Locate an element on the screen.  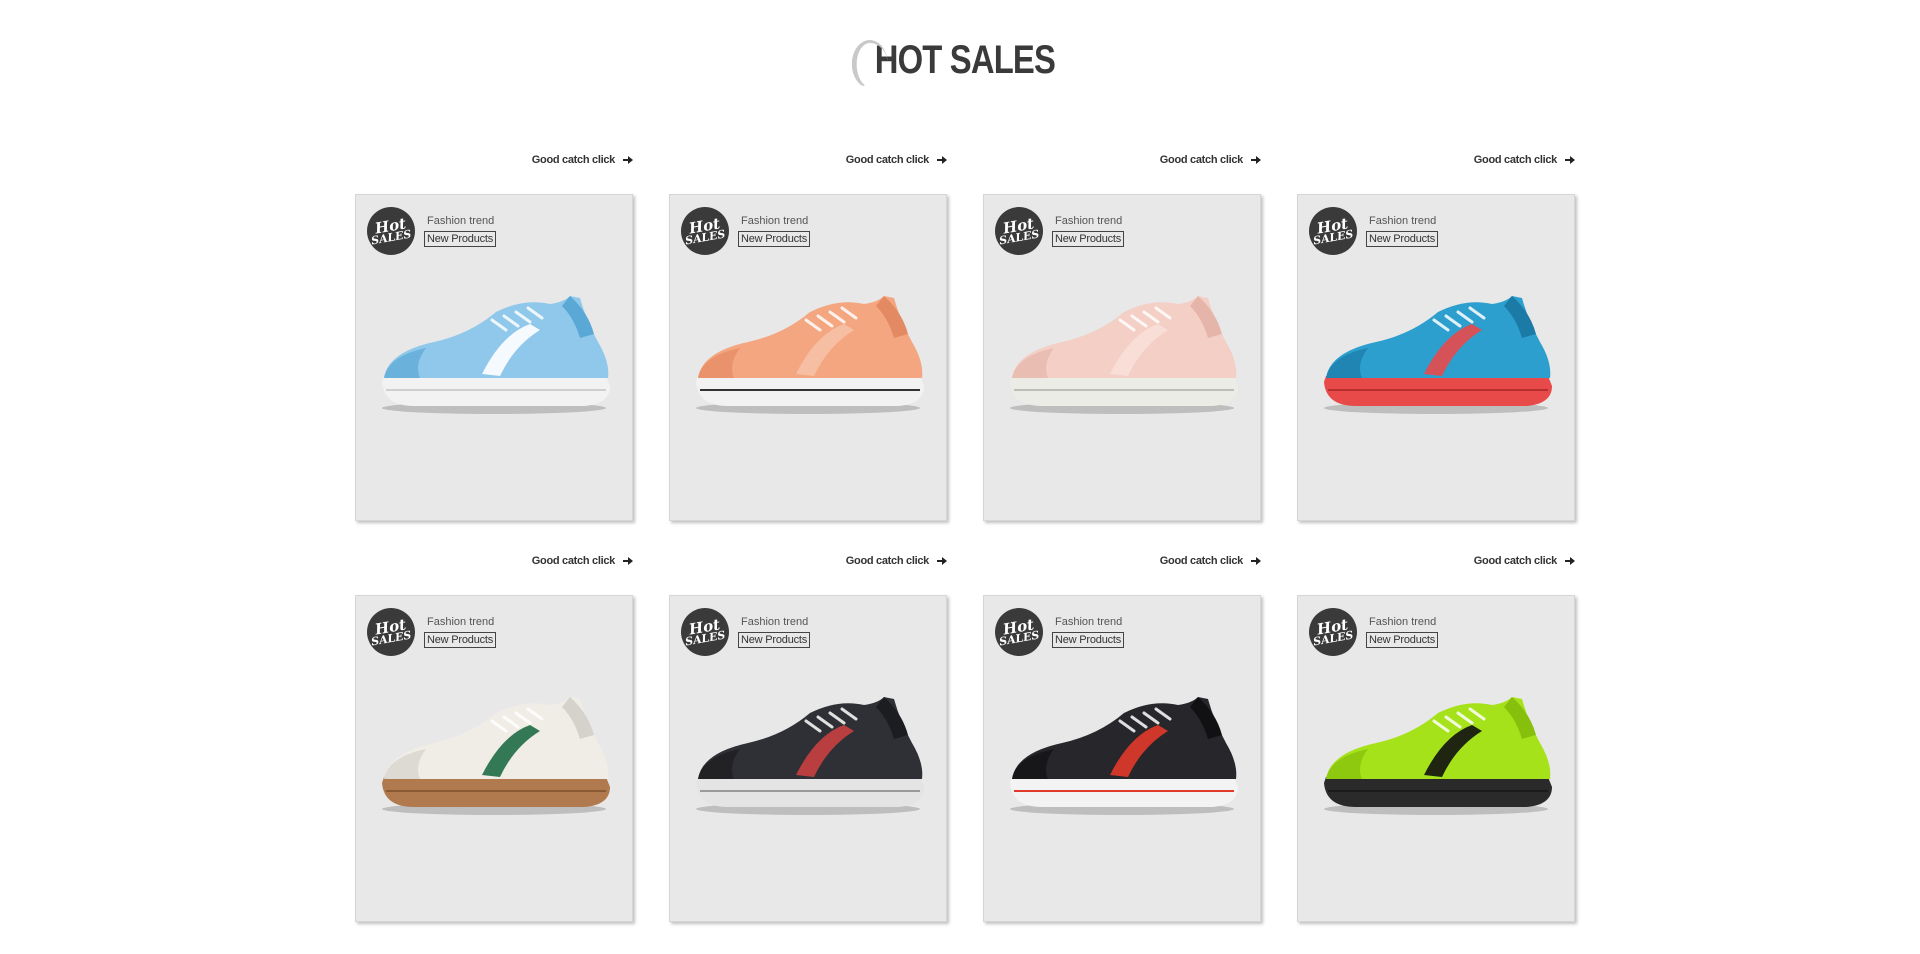
section-header: HOT SALES is located at coordinates (960, 60).